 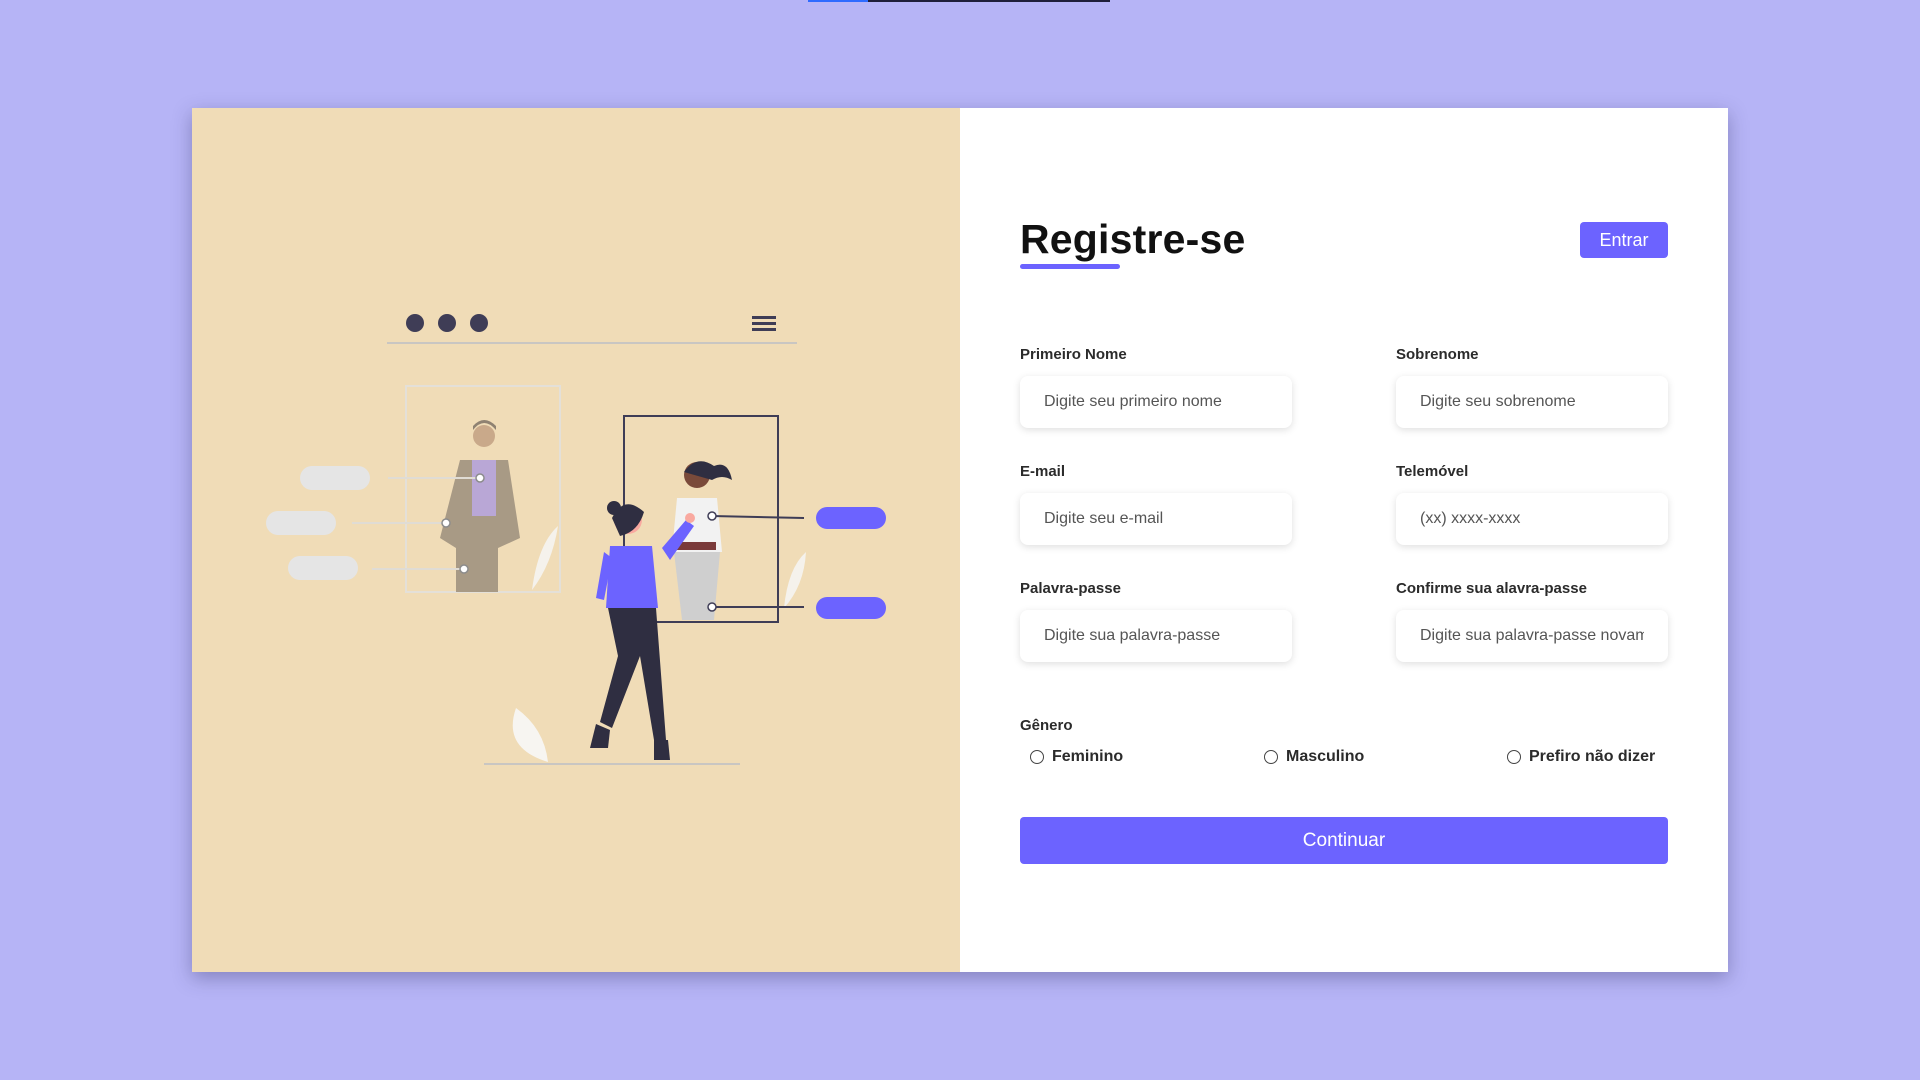 I want to click on gender-option-label: Feminino, so click(x=1088, y=756).